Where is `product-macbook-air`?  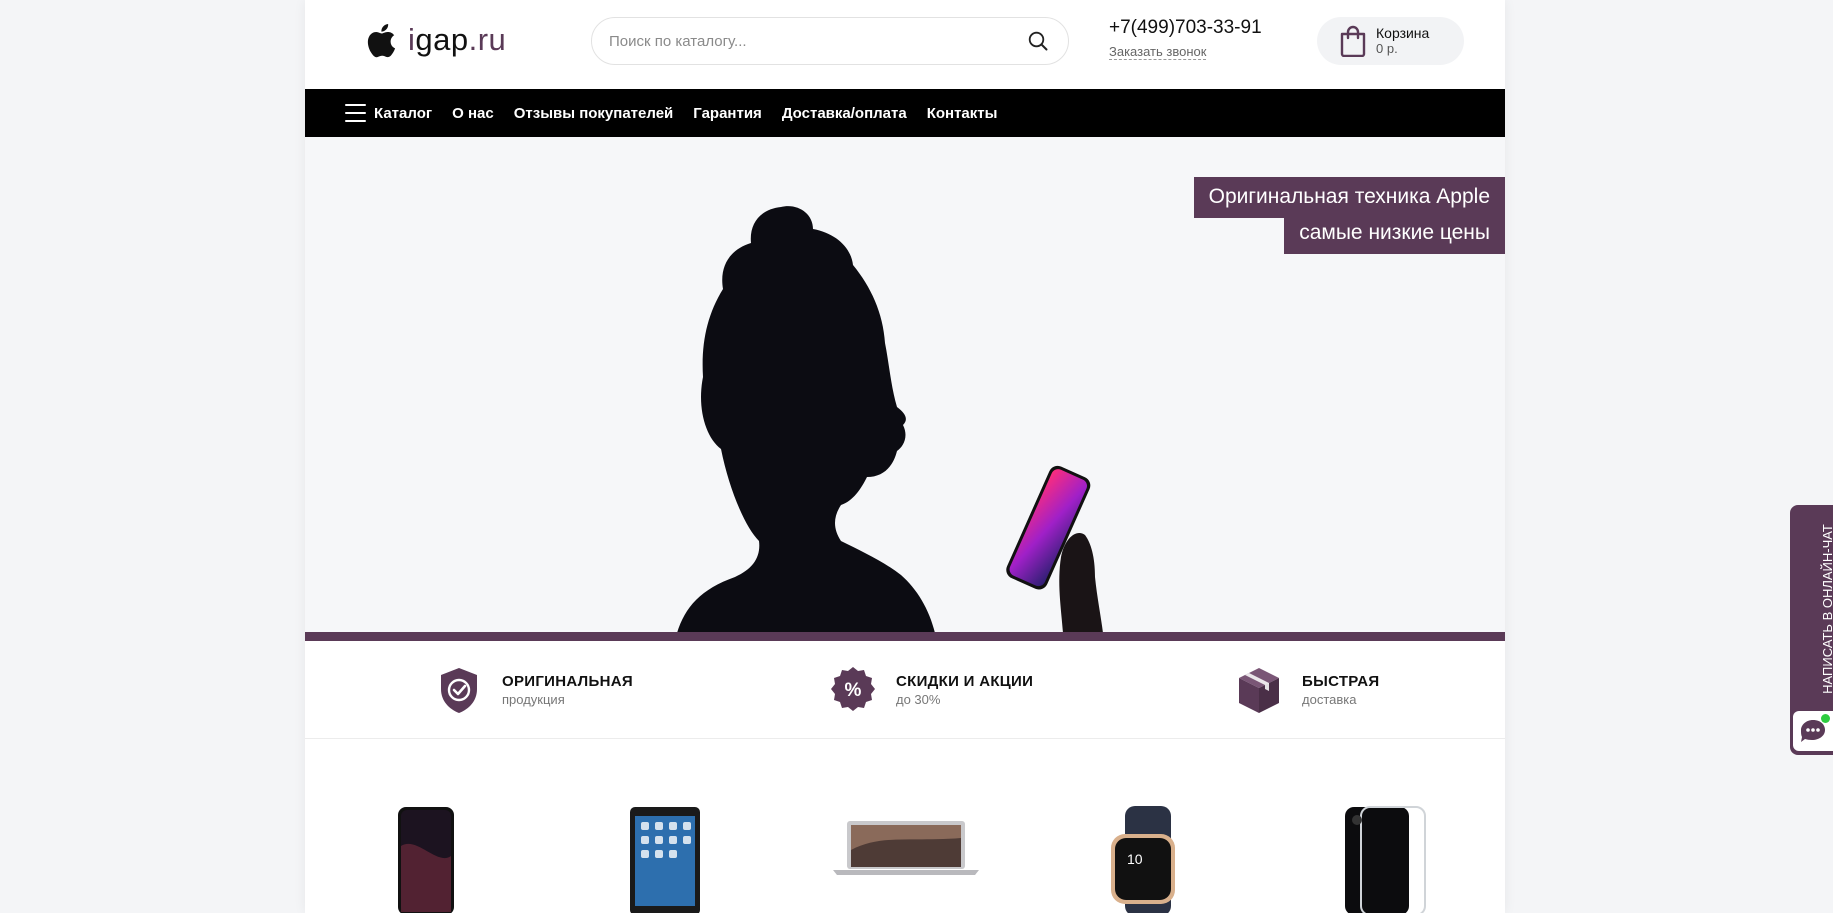 product-macbook-air is located at coordinates (906, 850).